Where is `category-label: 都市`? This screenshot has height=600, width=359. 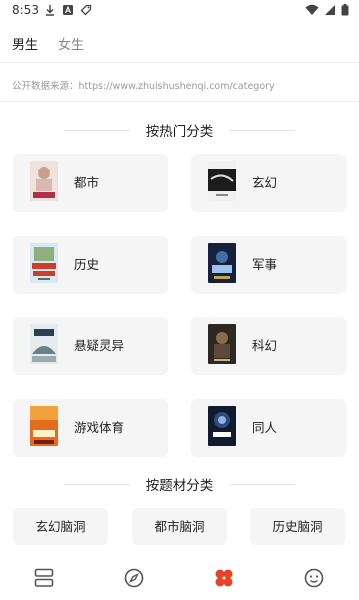 category-label: 都市 is located at coordinates (87, 182).